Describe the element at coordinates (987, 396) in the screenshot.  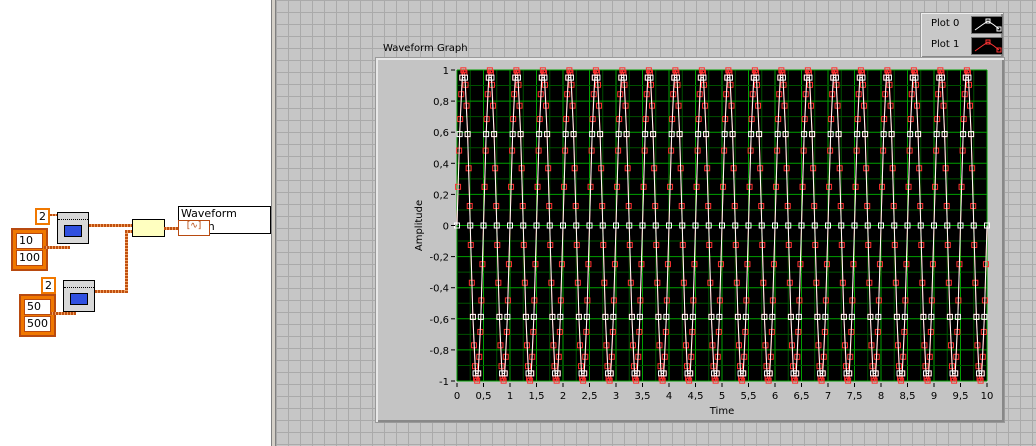
I see `x-tick-label: 10` at that location.